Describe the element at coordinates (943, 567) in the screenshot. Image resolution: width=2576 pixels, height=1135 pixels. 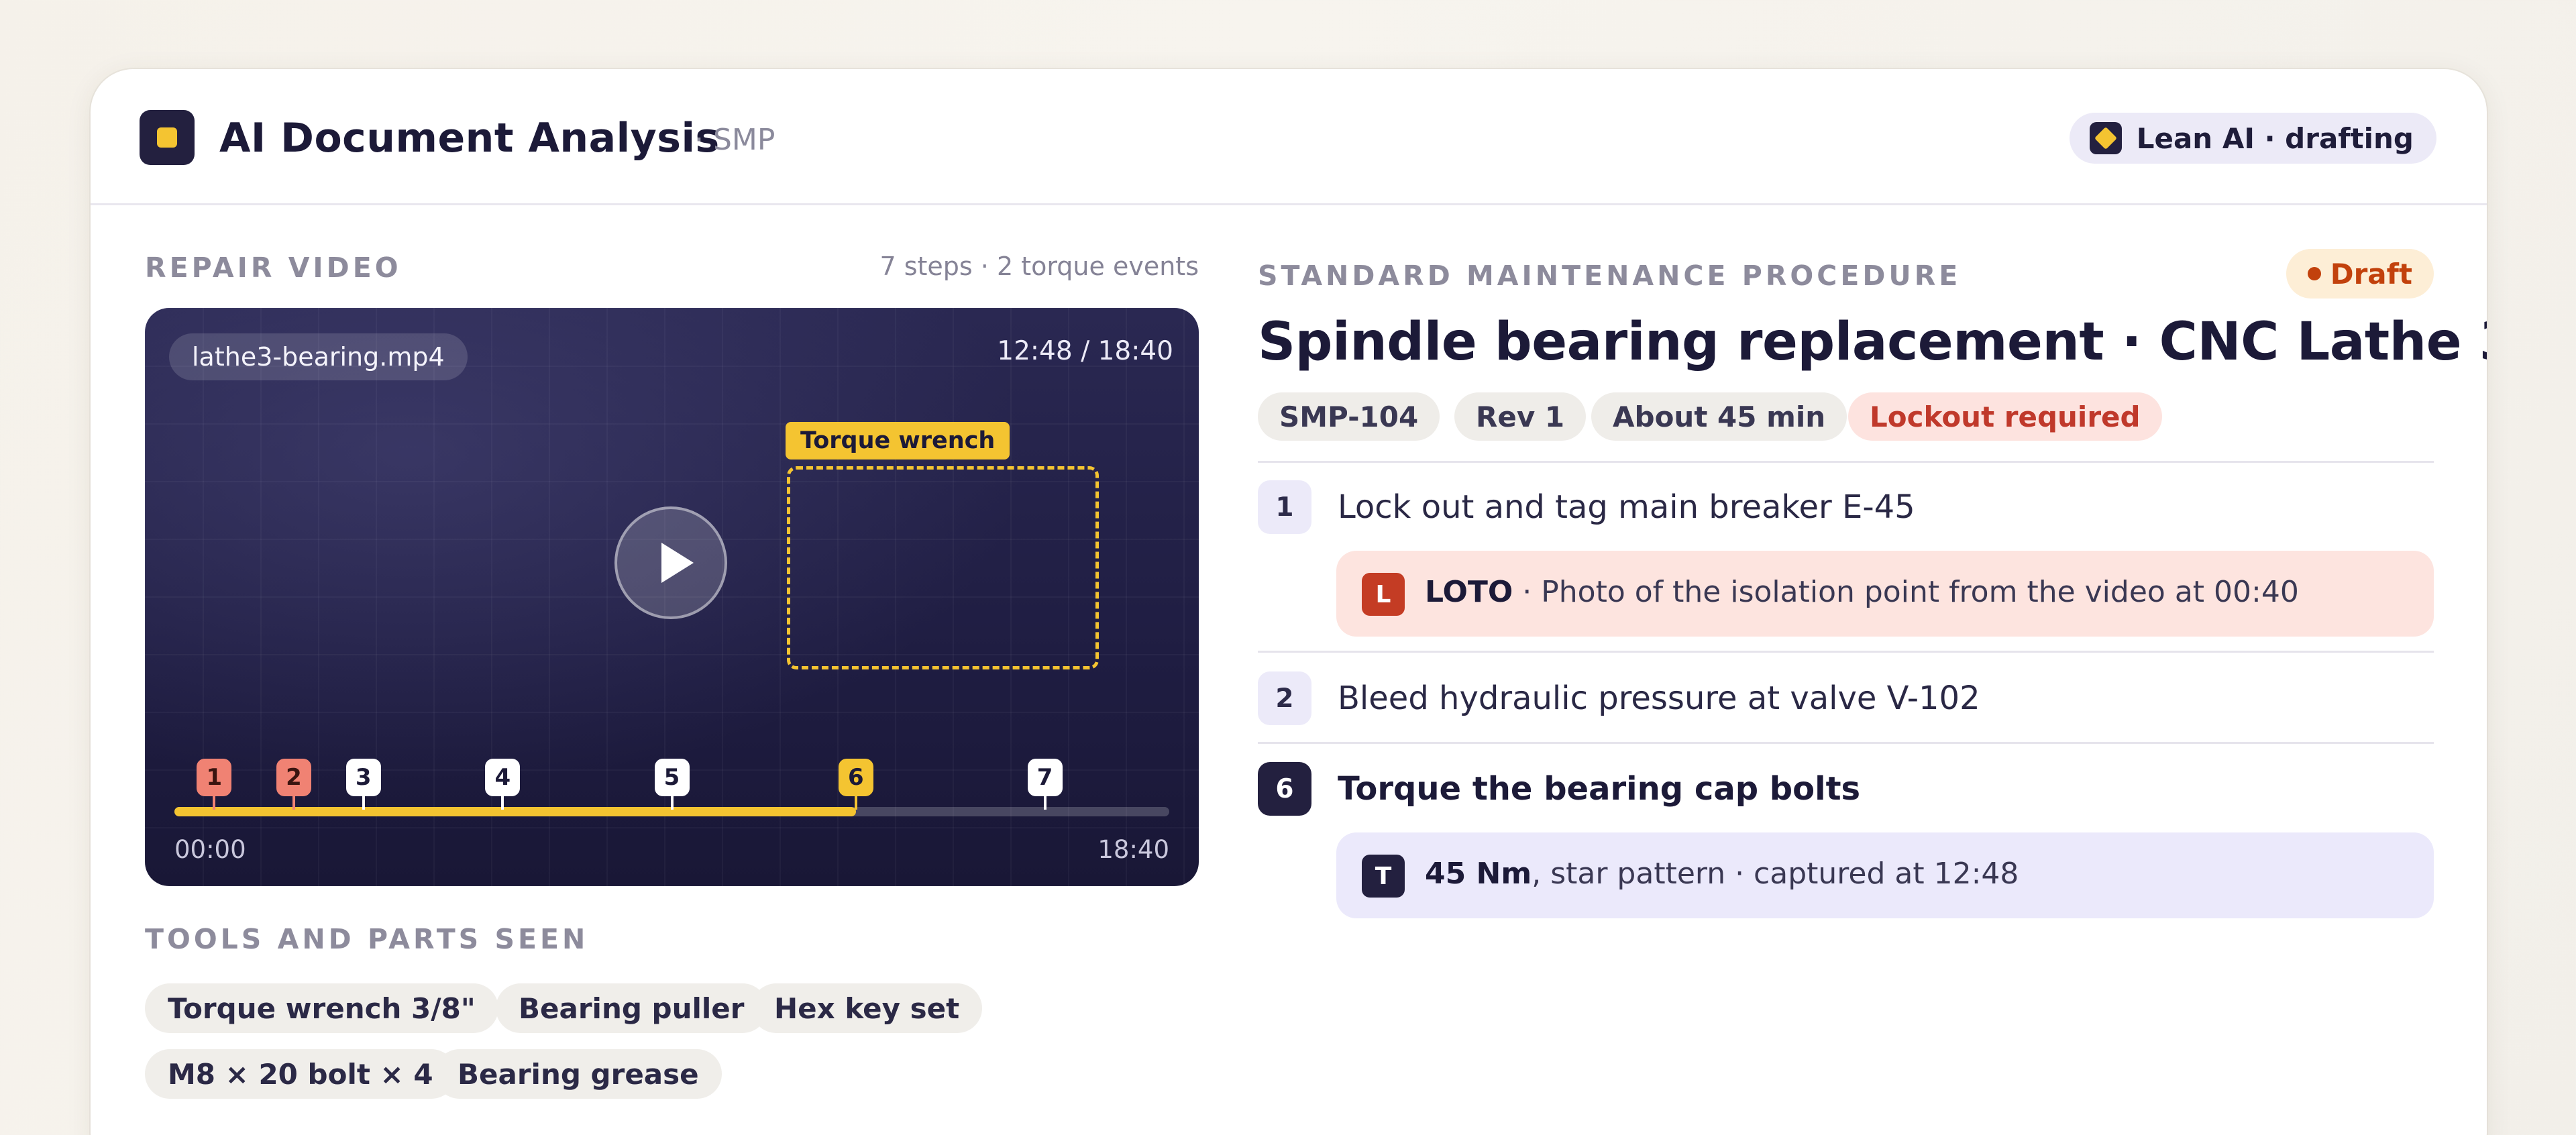
I see `detection-box` at that location.